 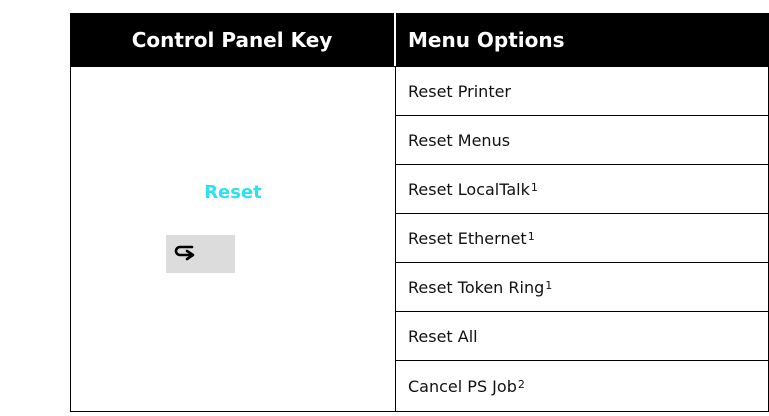 What do you see at coordinates (582, 189) in the screenshot?
I see `menu-item-reset-localtalk: Reset LocalTalk 1` at bounding box center [582, 189].